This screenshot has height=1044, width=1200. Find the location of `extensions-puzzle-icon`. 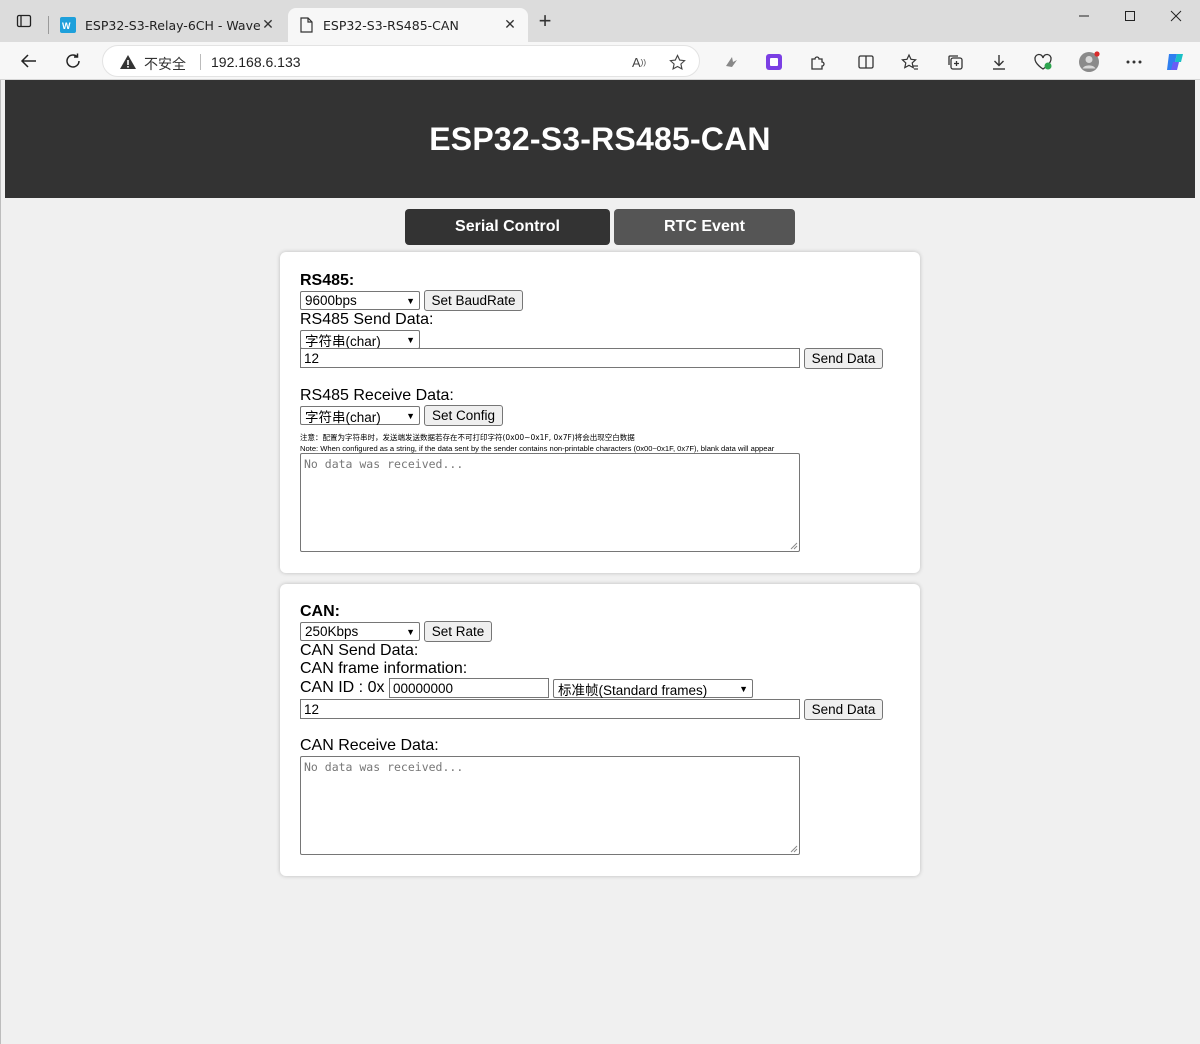

extensions-puzzle-icon is located at coordinates (818, 62).